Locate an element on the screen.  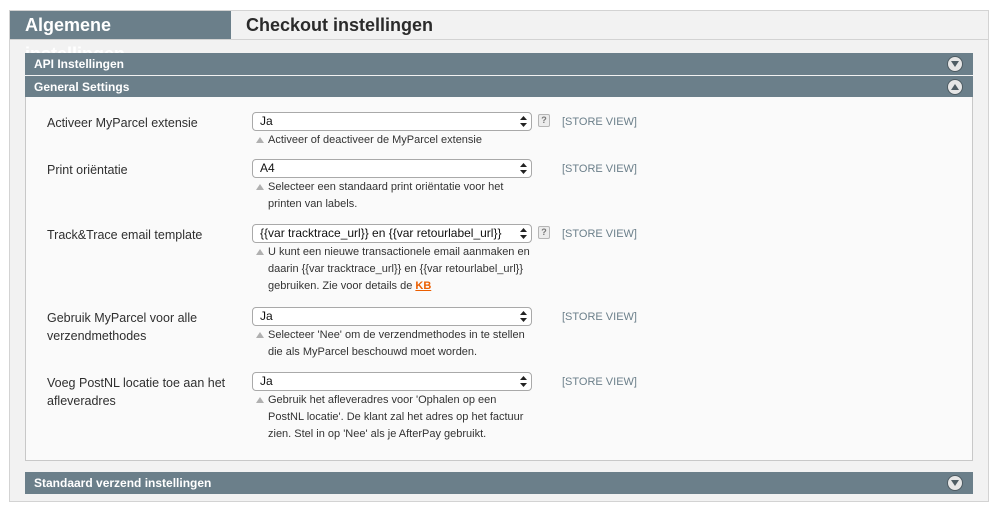
tab-checkout-instellingen: Checkout instellingen is located at coordinates (339, 25).